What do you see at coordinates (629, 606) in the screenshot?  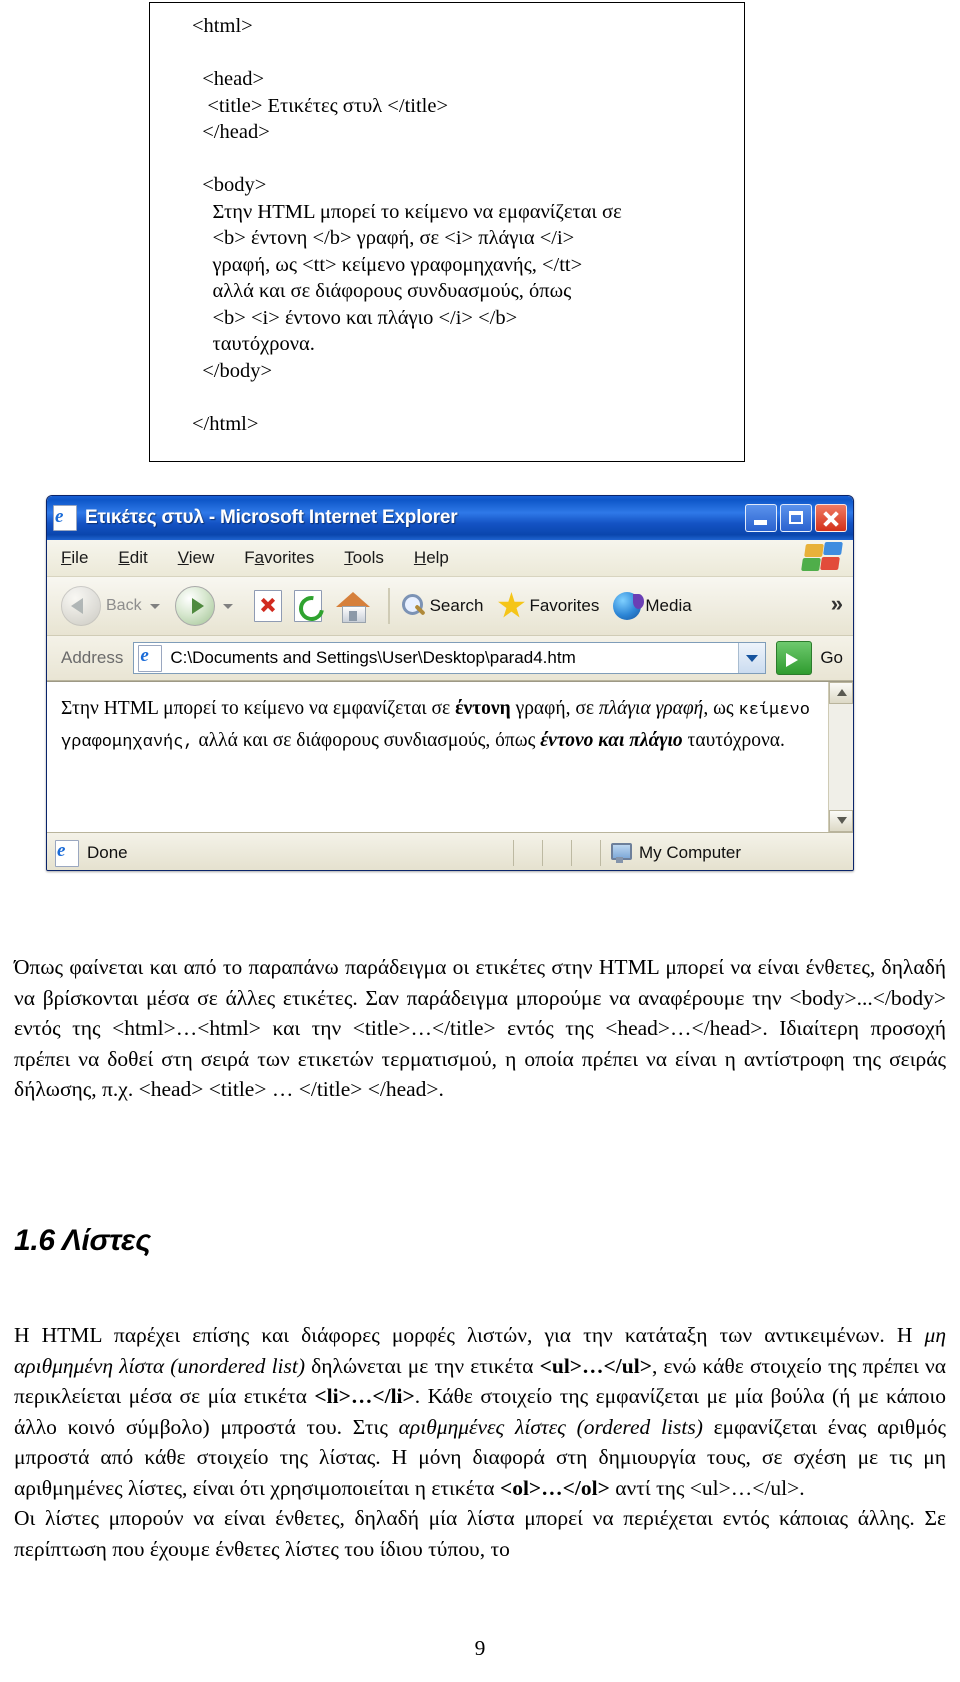 I see `media-globe-icon` at bounding box center [629, 606].